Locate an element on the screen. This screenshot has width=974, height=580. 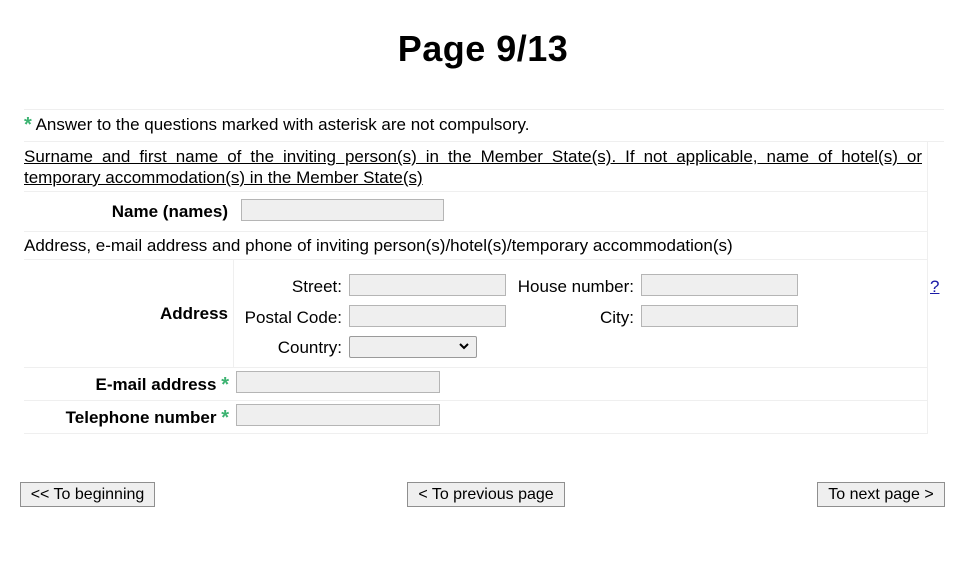
page-title: Page 9/13 is located at coordinates (483, 48).